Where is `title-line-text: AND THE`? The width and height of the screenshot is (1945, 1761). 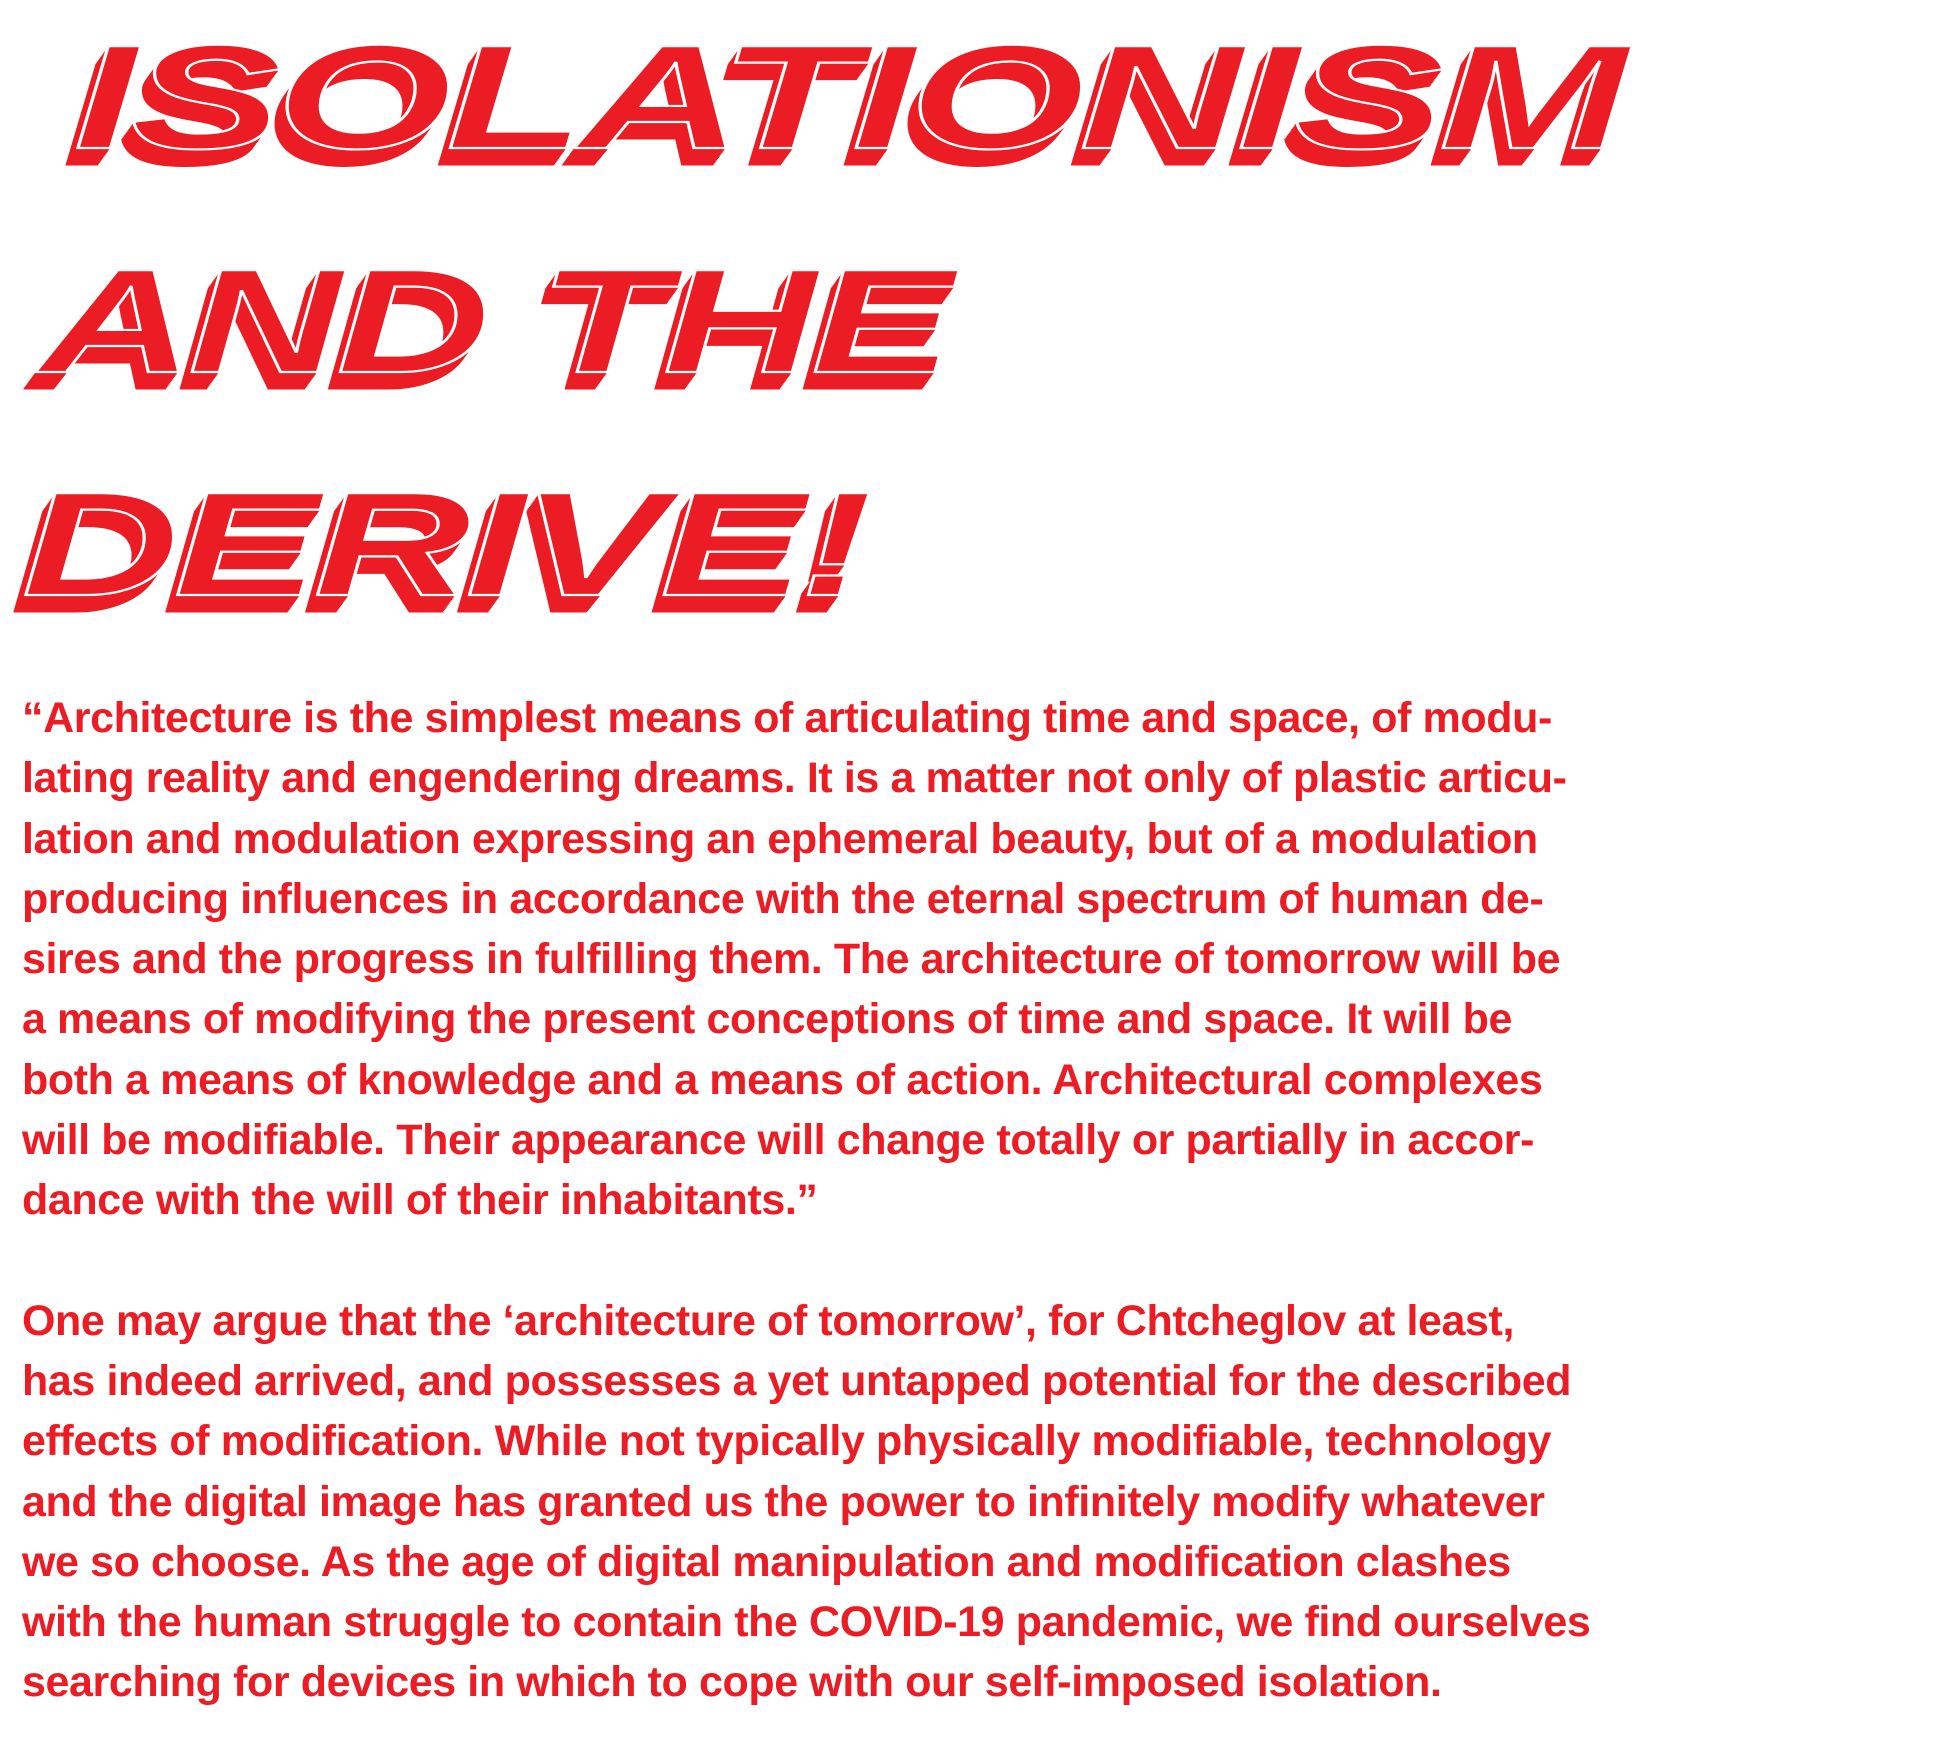
title-line-text: AND THE is located at coordinates (497, 321).